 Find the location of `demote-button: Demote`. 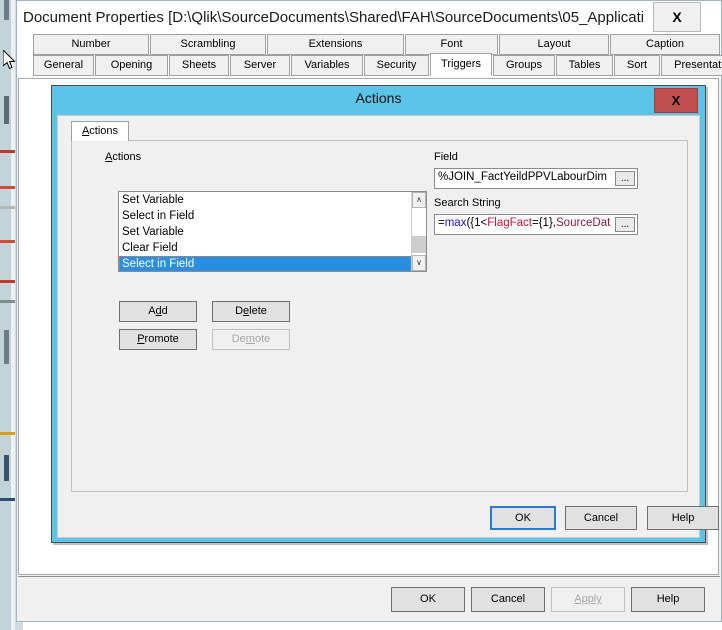

demote-button: Demote is located at coordinates (251, 339).